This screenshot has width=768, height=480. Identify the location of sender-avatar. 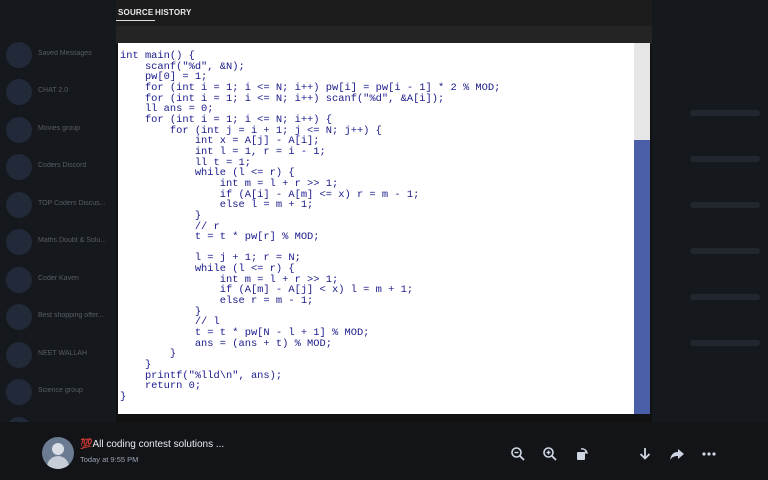
(58, 453).